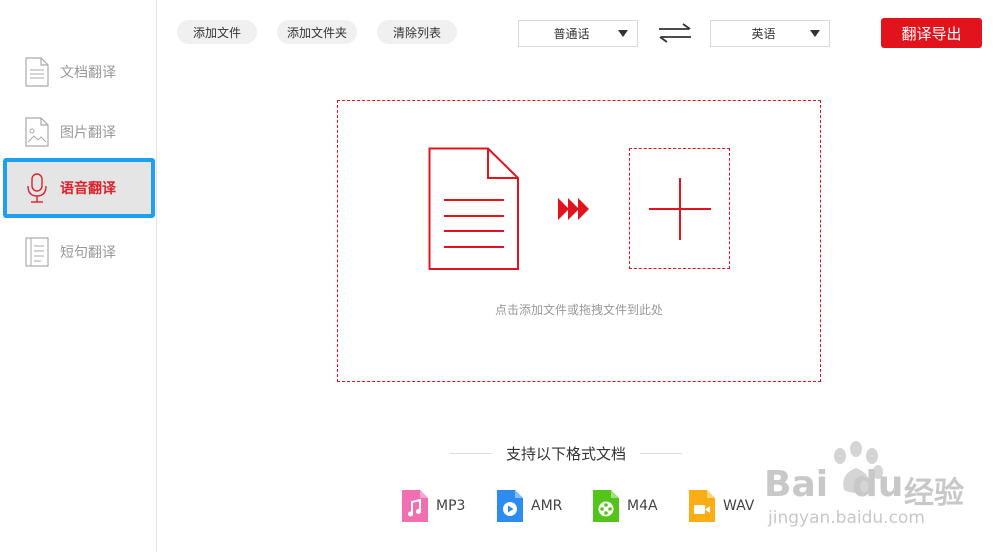 The image size is (1000, 552). I want to click on baidu-jingyan-watermark: Bai du 经验 jingyan.baidu.com, so click(882, 495).